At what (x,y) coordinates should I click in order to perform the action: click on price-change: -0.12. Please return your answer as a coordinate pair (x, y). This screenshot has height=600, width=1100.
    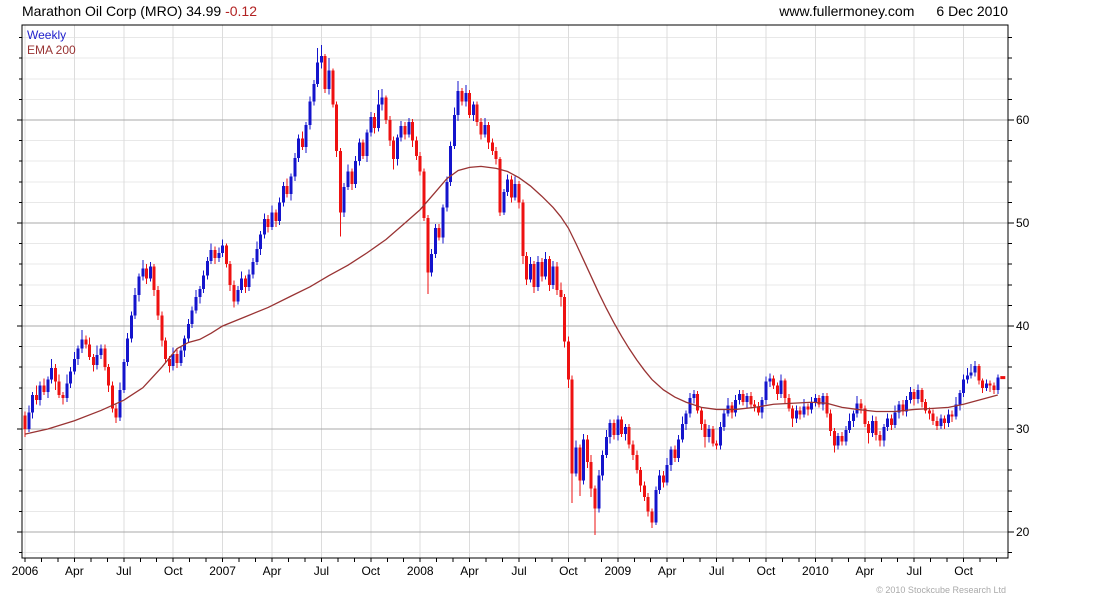
    Looking at the image, I should click on (241, 11).